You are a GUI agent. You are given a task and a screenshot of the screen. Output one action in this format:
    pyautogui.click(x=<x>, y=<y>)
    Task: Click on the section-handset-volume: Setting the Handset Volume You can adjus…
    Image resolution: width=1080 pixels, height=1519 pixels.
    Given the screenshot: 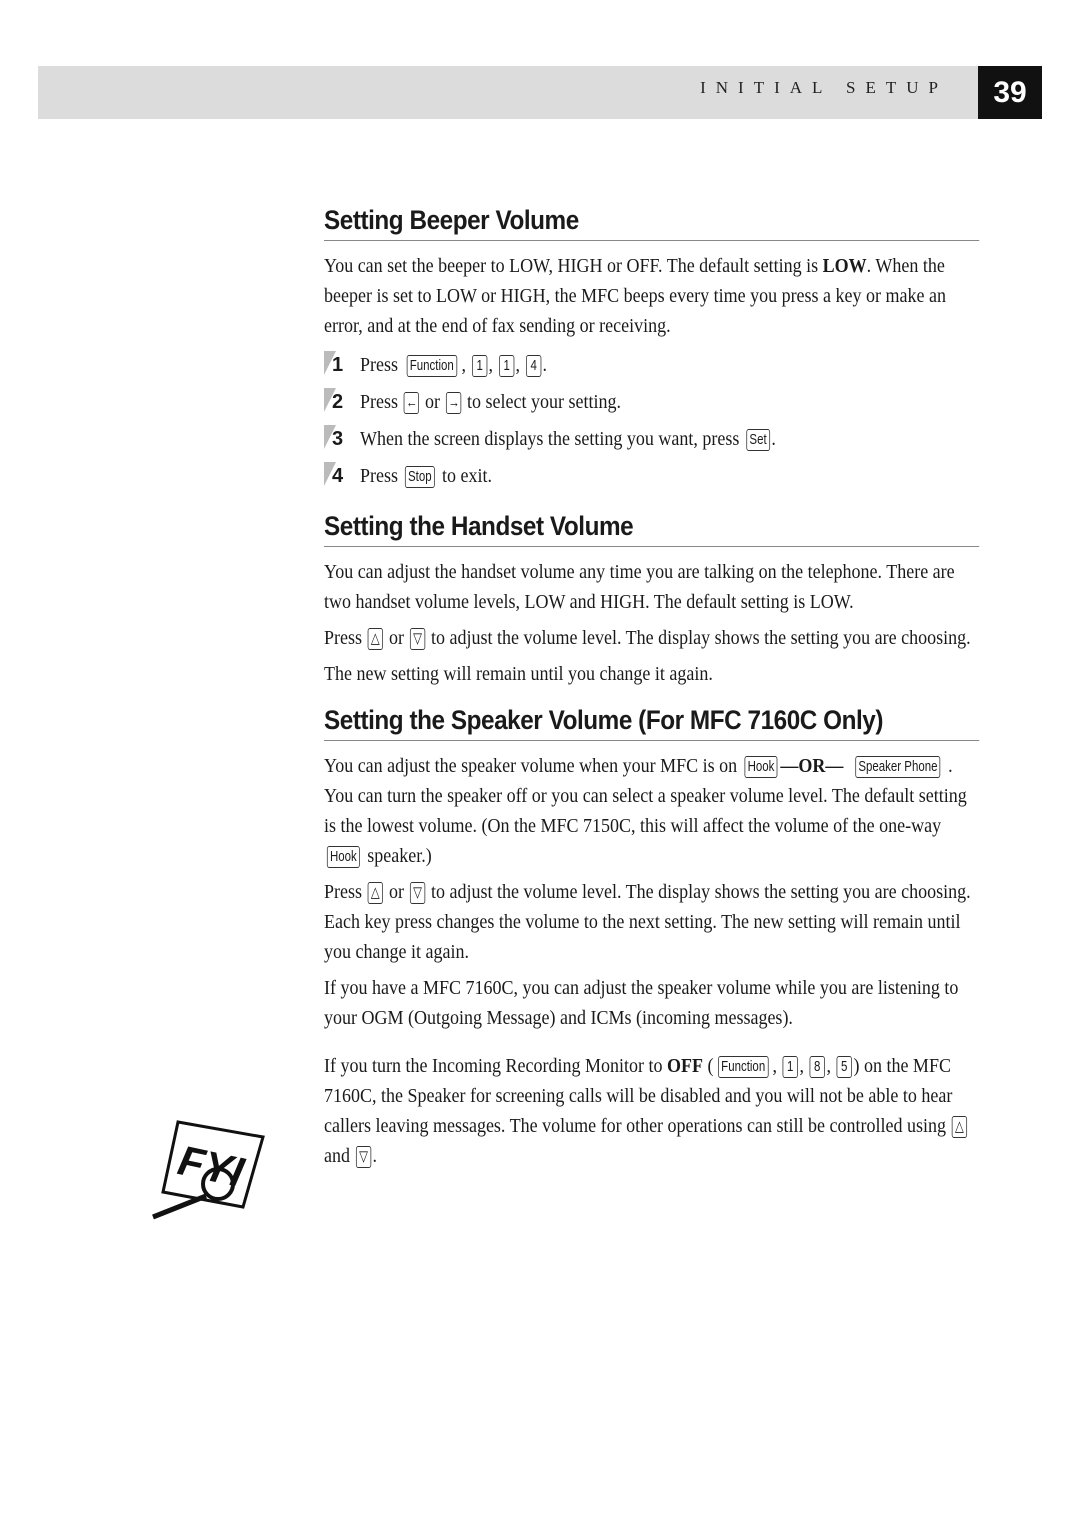 What is the action you would take?
    pyautogui.click(x=652, y=600)
    